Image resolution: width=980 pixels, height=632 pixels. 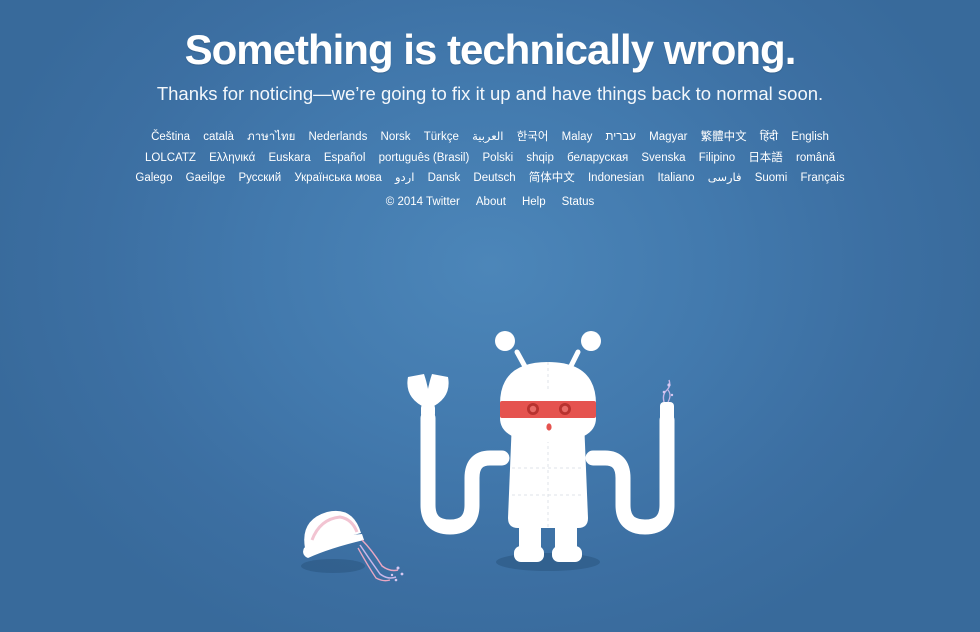 What do you see at coordinates (428, 396) in the screenshot?
I see `scissors-icon` at bounding box center [428, 396].